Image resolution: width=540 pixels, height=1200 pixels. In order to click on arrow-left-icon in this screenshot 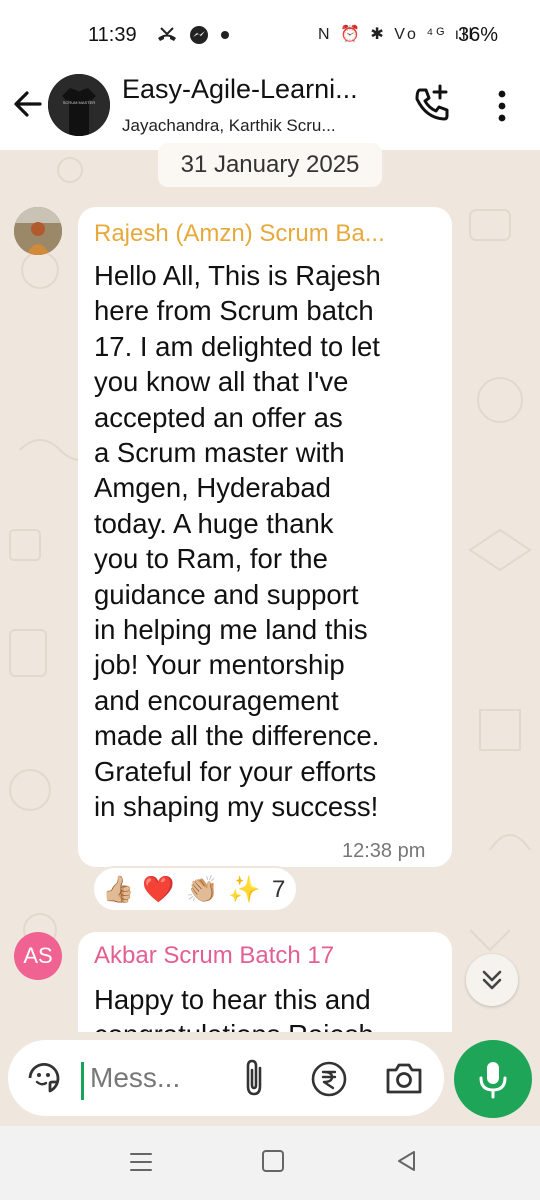, I will do `click(28, 104)`.